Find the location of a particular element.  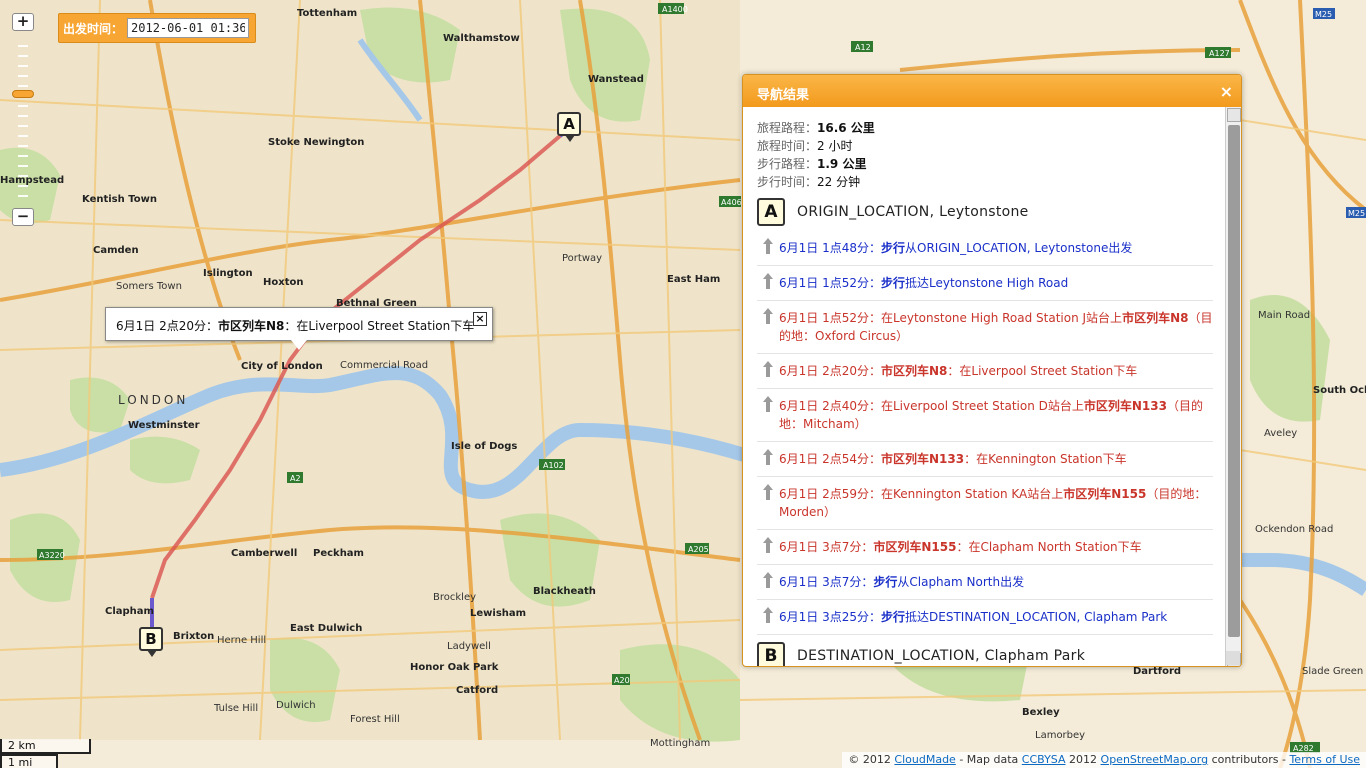

departure-time-input is located at coordinates (188, 28).